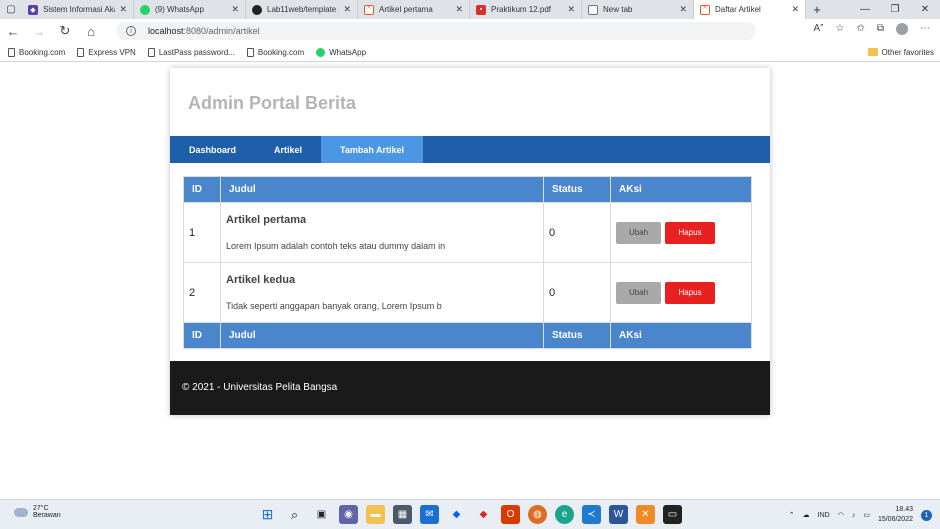  Describe the element at coordinates (91, 31) in the screenshot. I see `home-icon: ⌂` at that location.